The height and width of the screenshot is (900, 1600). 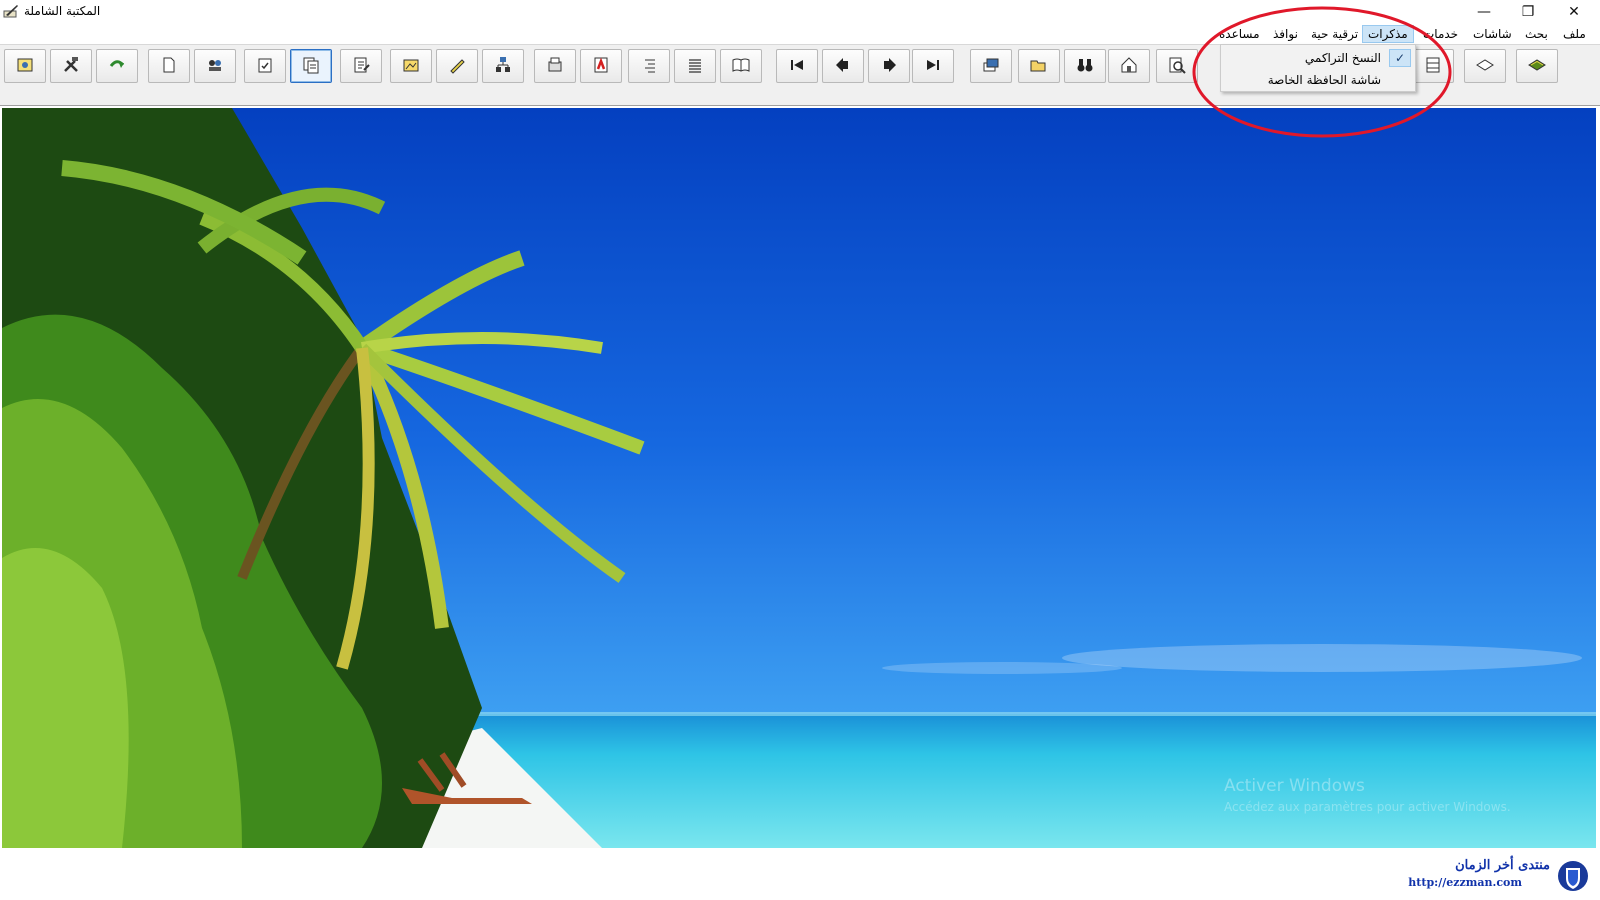 I want to click on shield-icon, so click(x=1573, y=876).